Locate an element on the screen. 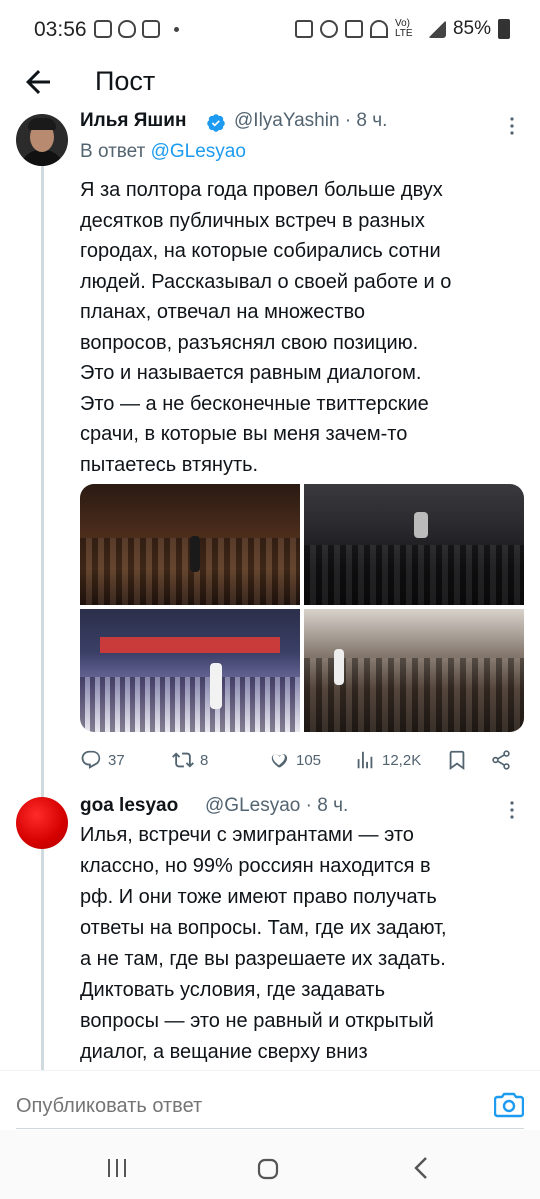 The image size is (540, 1199). status-right: Vo) LTE 85% is located at coordinates (402, 29).